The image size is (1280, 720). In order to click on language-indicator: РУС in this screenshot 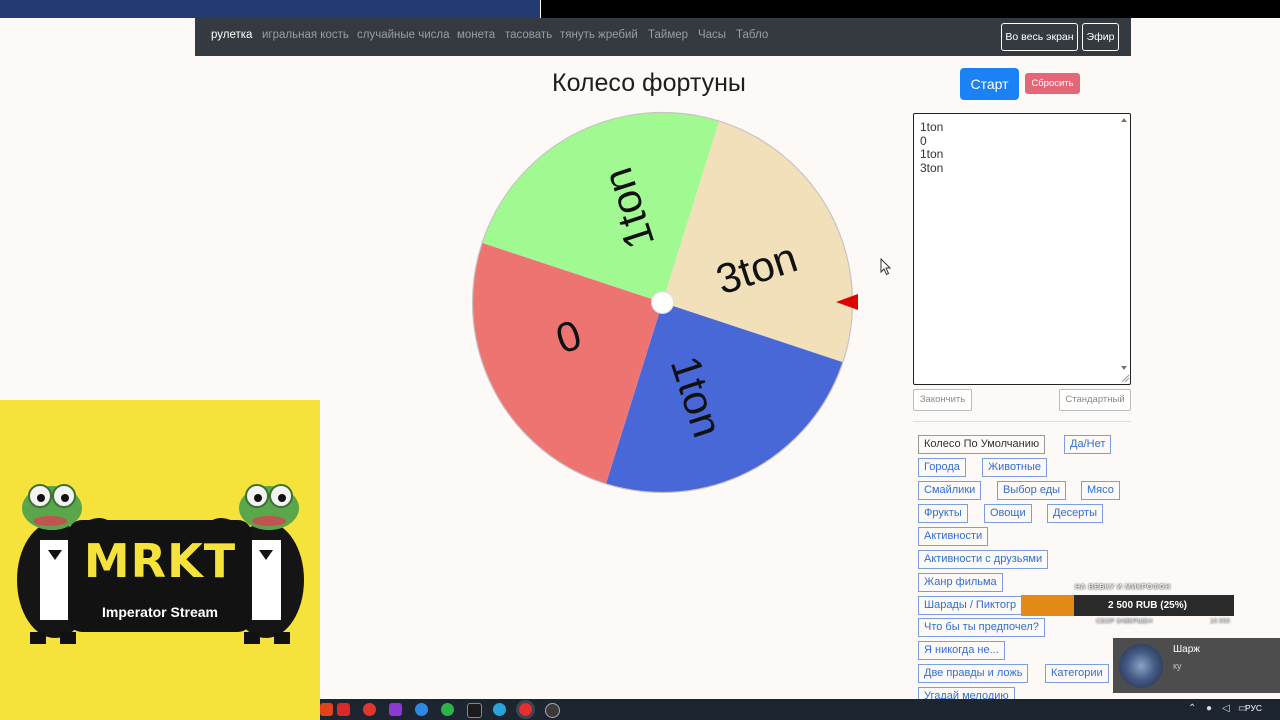, I will do `click(1253, 708)`.